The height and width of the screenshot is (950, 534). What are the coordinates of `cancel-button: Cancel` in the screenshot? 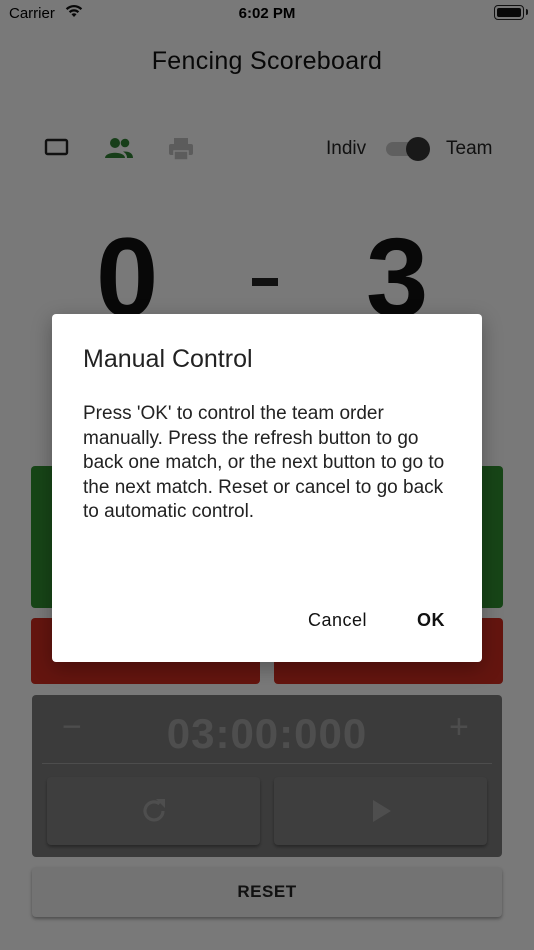 It's located at (337, 620).